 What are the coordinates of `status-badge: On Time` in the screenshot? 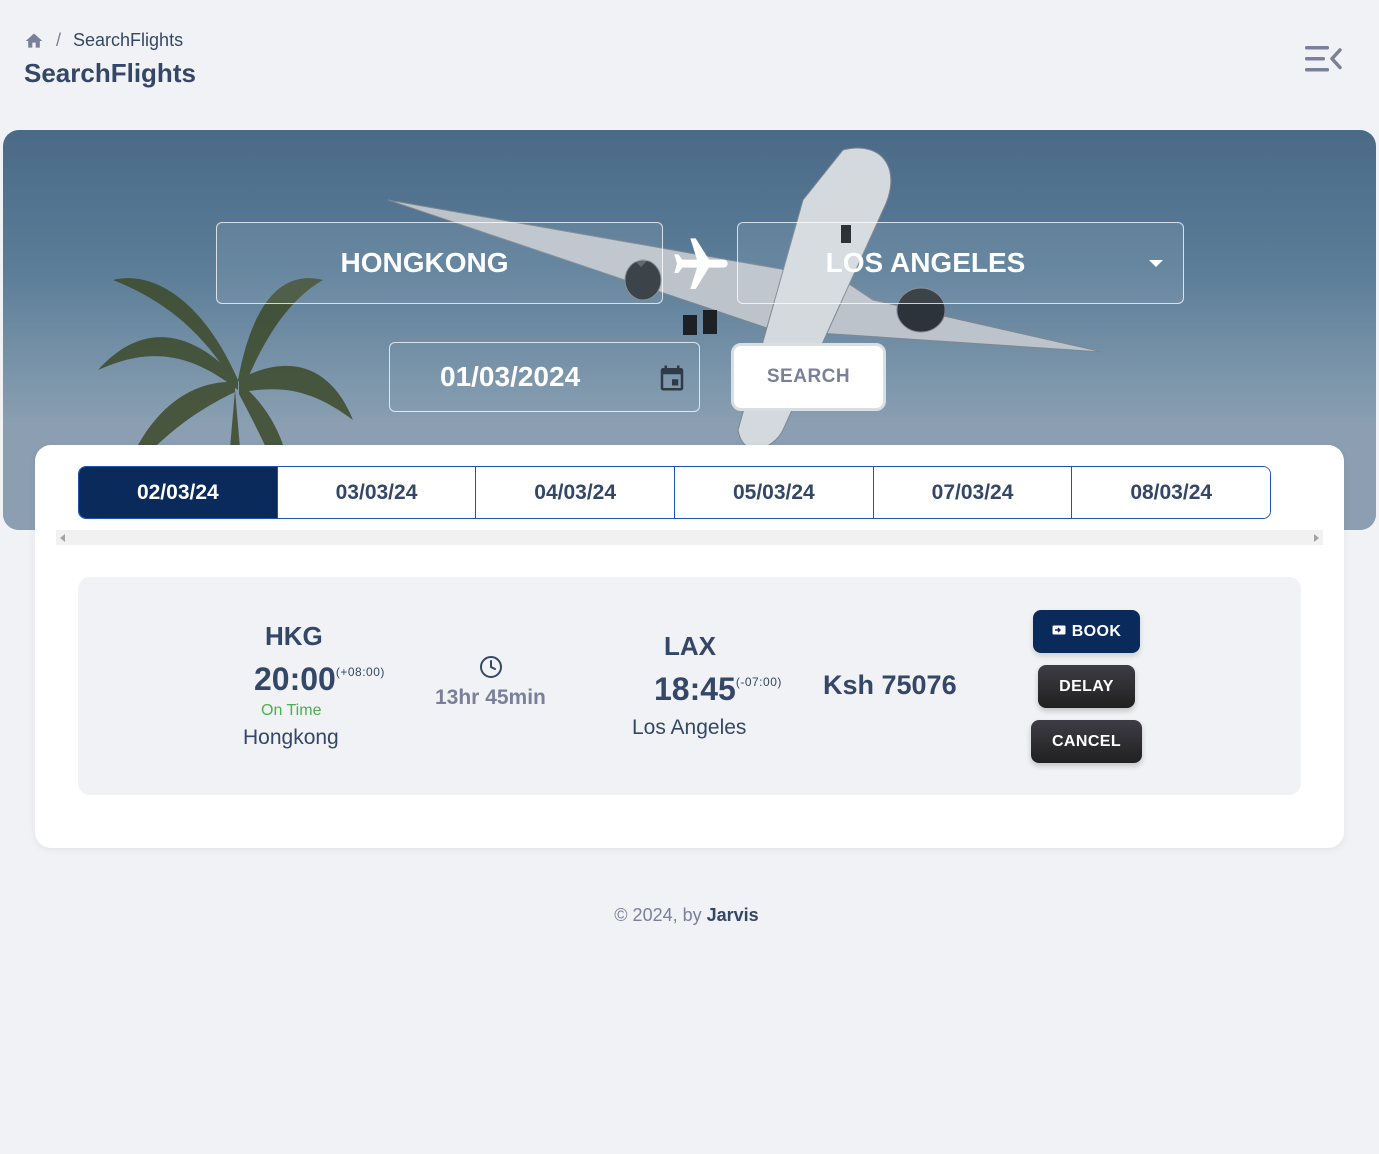 It's located at (291, 710).